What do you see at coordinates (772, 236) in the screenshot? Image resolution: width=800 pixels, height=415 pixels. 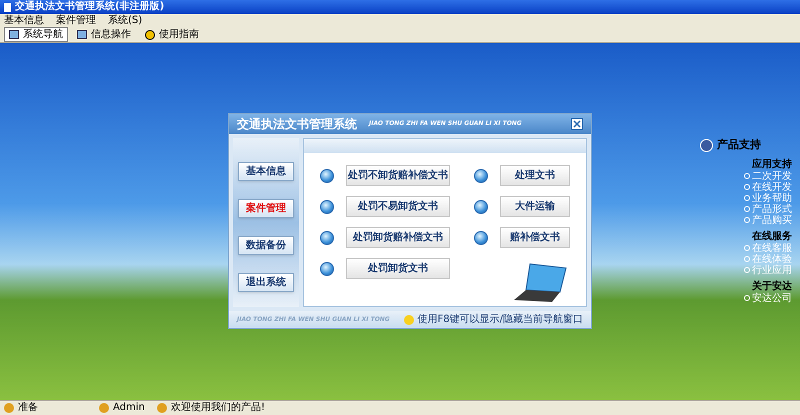 I see `section-heading: 在线服务` at bounding box center [772, 236].